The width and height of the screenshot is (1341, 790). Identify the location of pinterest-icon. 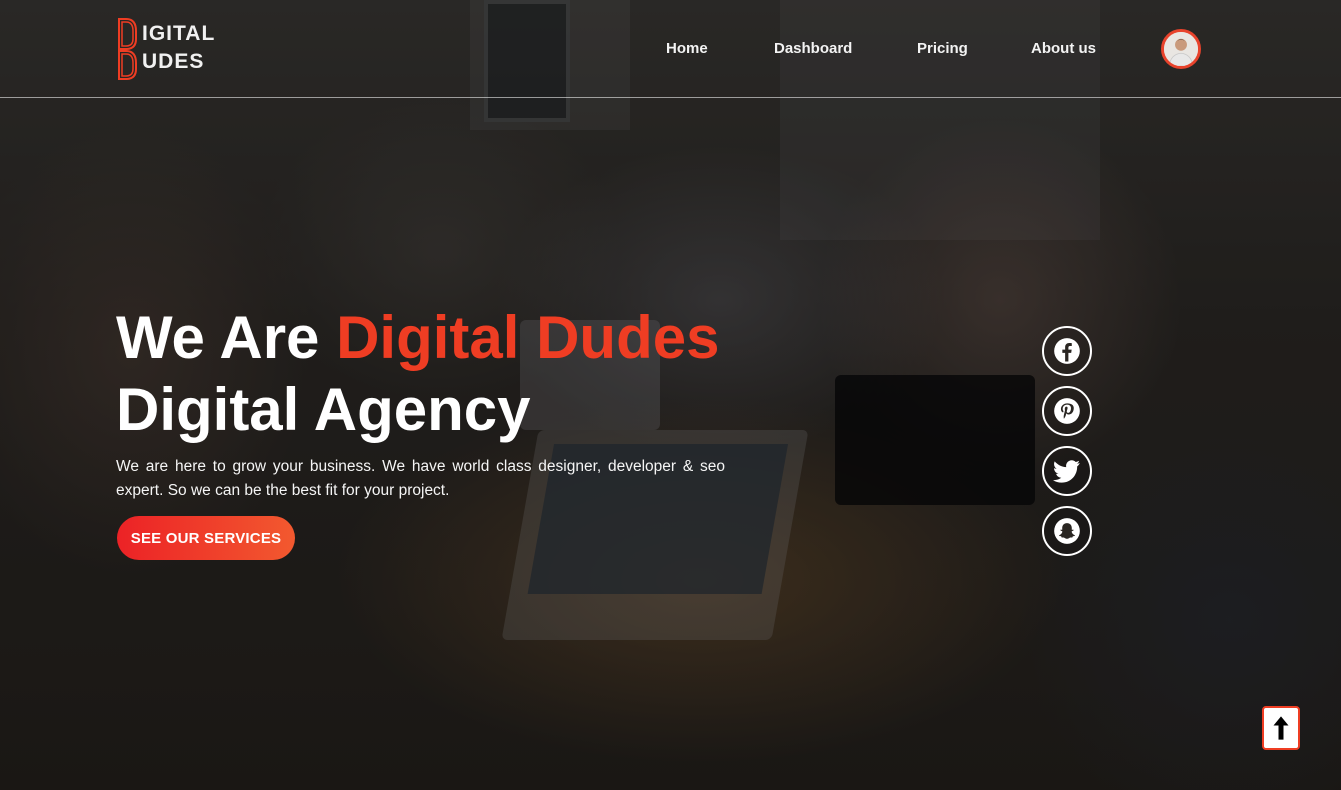
(1067, 411).